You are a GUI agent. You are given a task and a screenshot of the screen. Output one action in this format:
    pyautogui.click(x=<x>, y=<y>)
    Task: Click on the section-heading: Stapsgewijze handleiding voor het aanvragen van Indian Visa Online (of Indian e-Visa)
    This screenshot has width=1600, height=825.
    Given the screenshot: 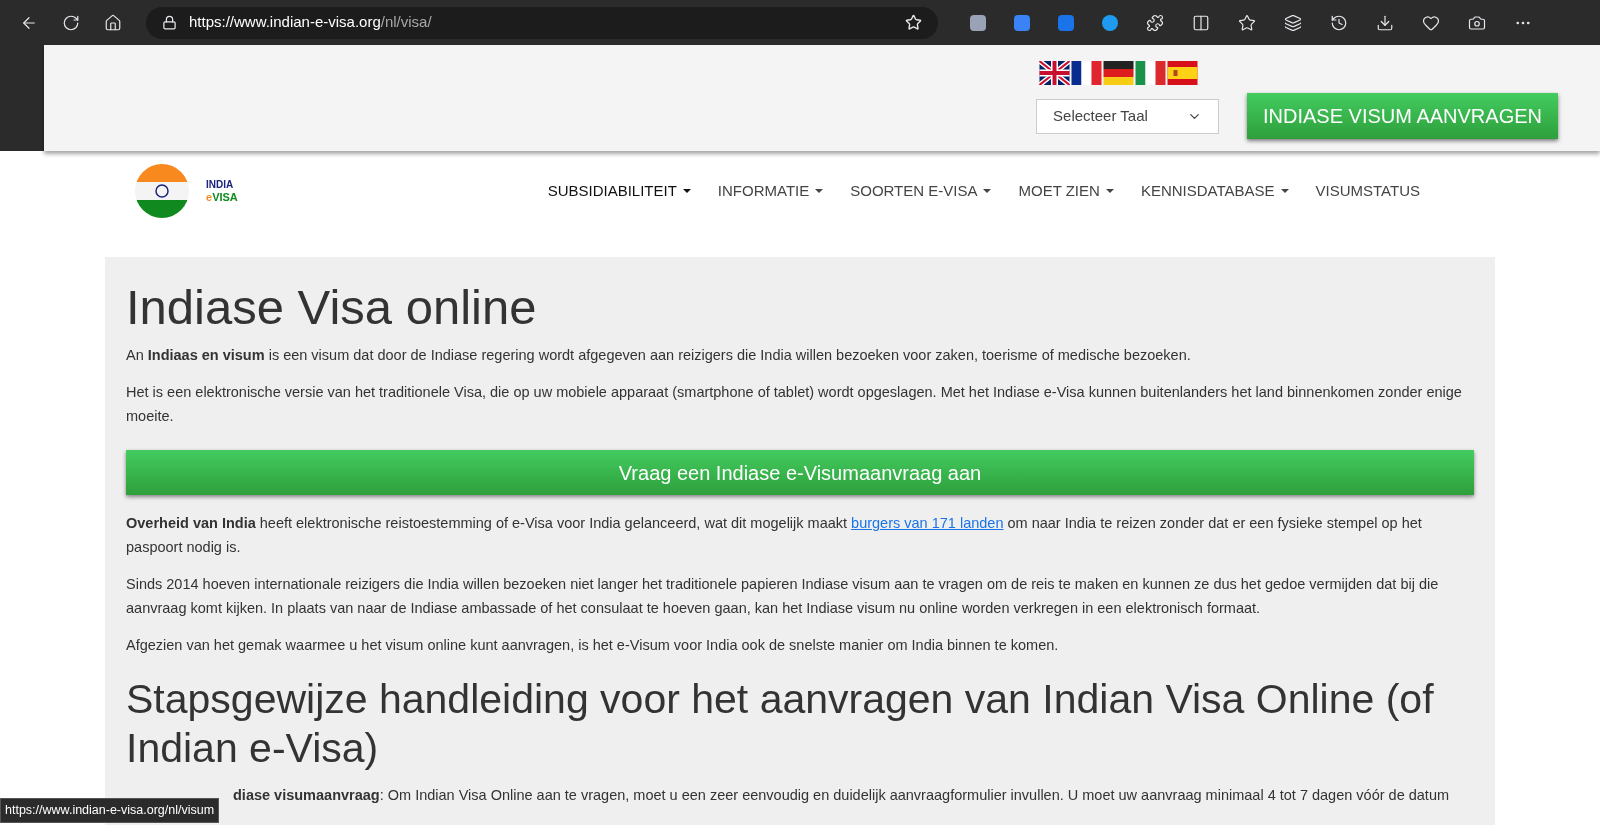 What is the action you would take?
    pyautogui.click(x=780, y=724)
    